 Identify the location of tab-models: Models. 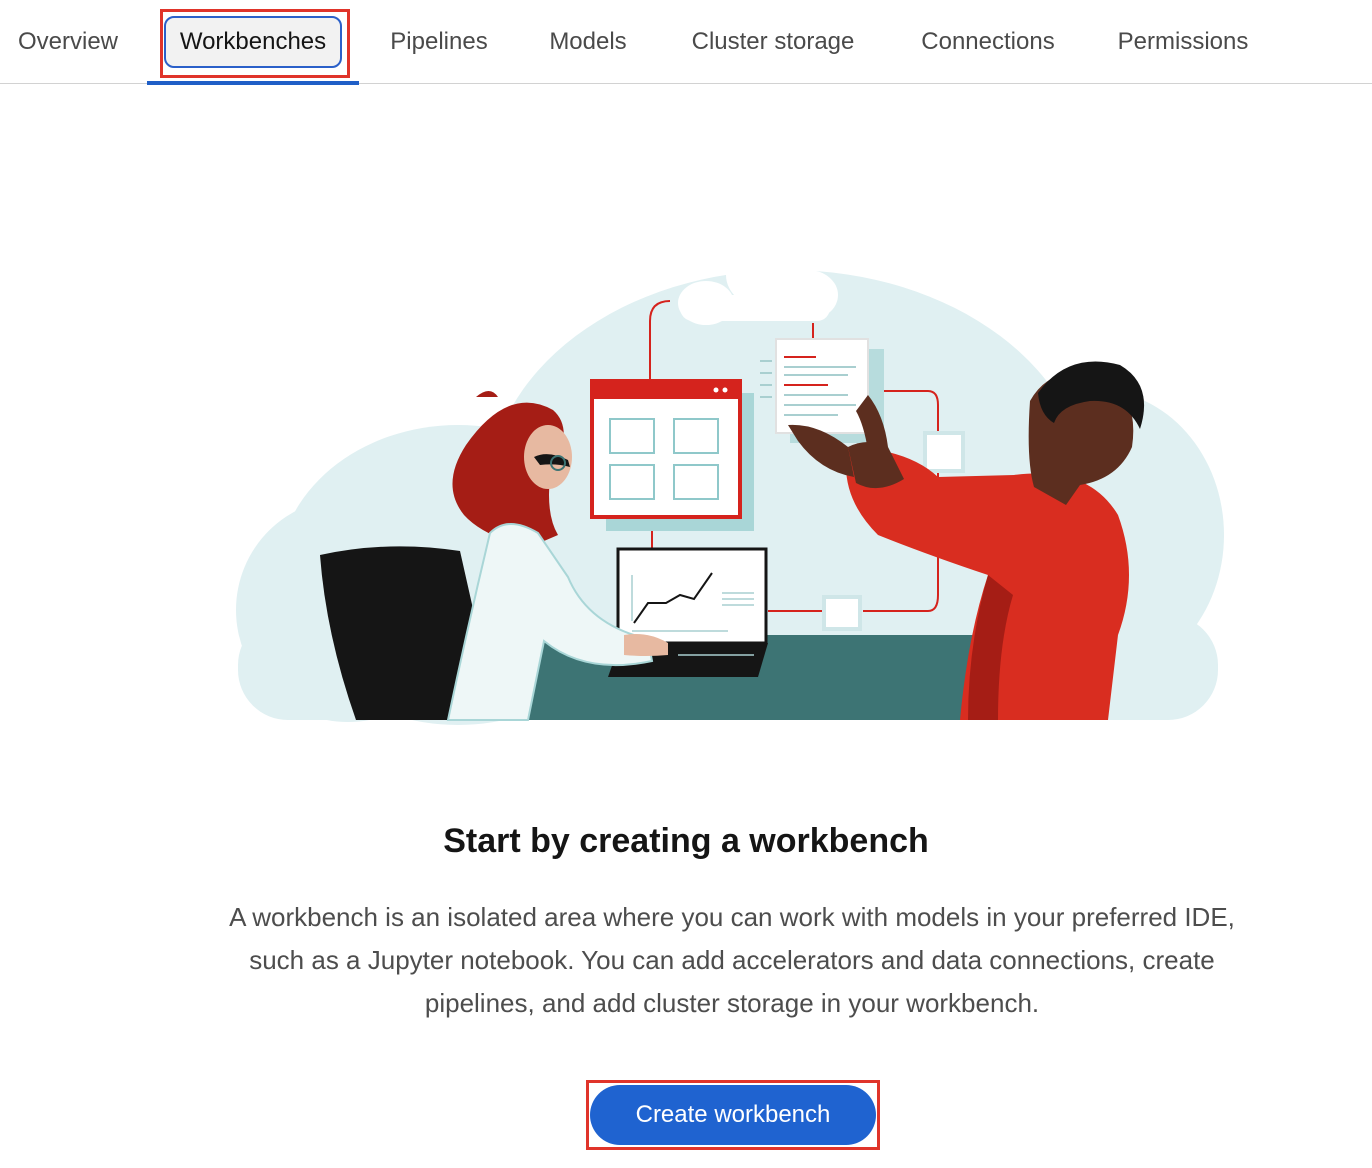
(588, 42).